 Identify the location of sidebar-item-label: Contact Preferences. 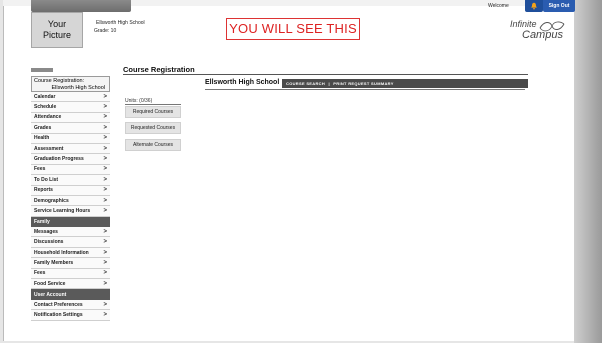
(58, 304).